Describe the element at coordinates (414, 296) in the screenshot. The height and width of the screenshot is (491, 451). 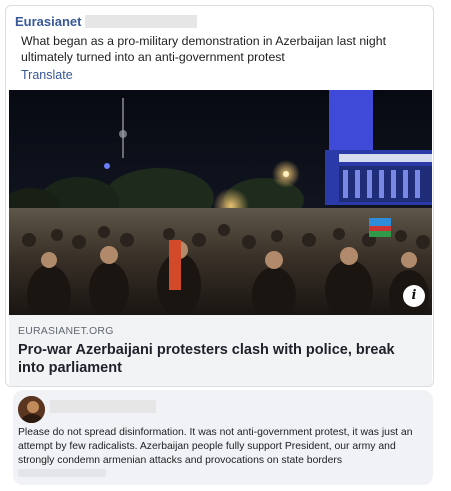
I see `info-icon: i` at that location.